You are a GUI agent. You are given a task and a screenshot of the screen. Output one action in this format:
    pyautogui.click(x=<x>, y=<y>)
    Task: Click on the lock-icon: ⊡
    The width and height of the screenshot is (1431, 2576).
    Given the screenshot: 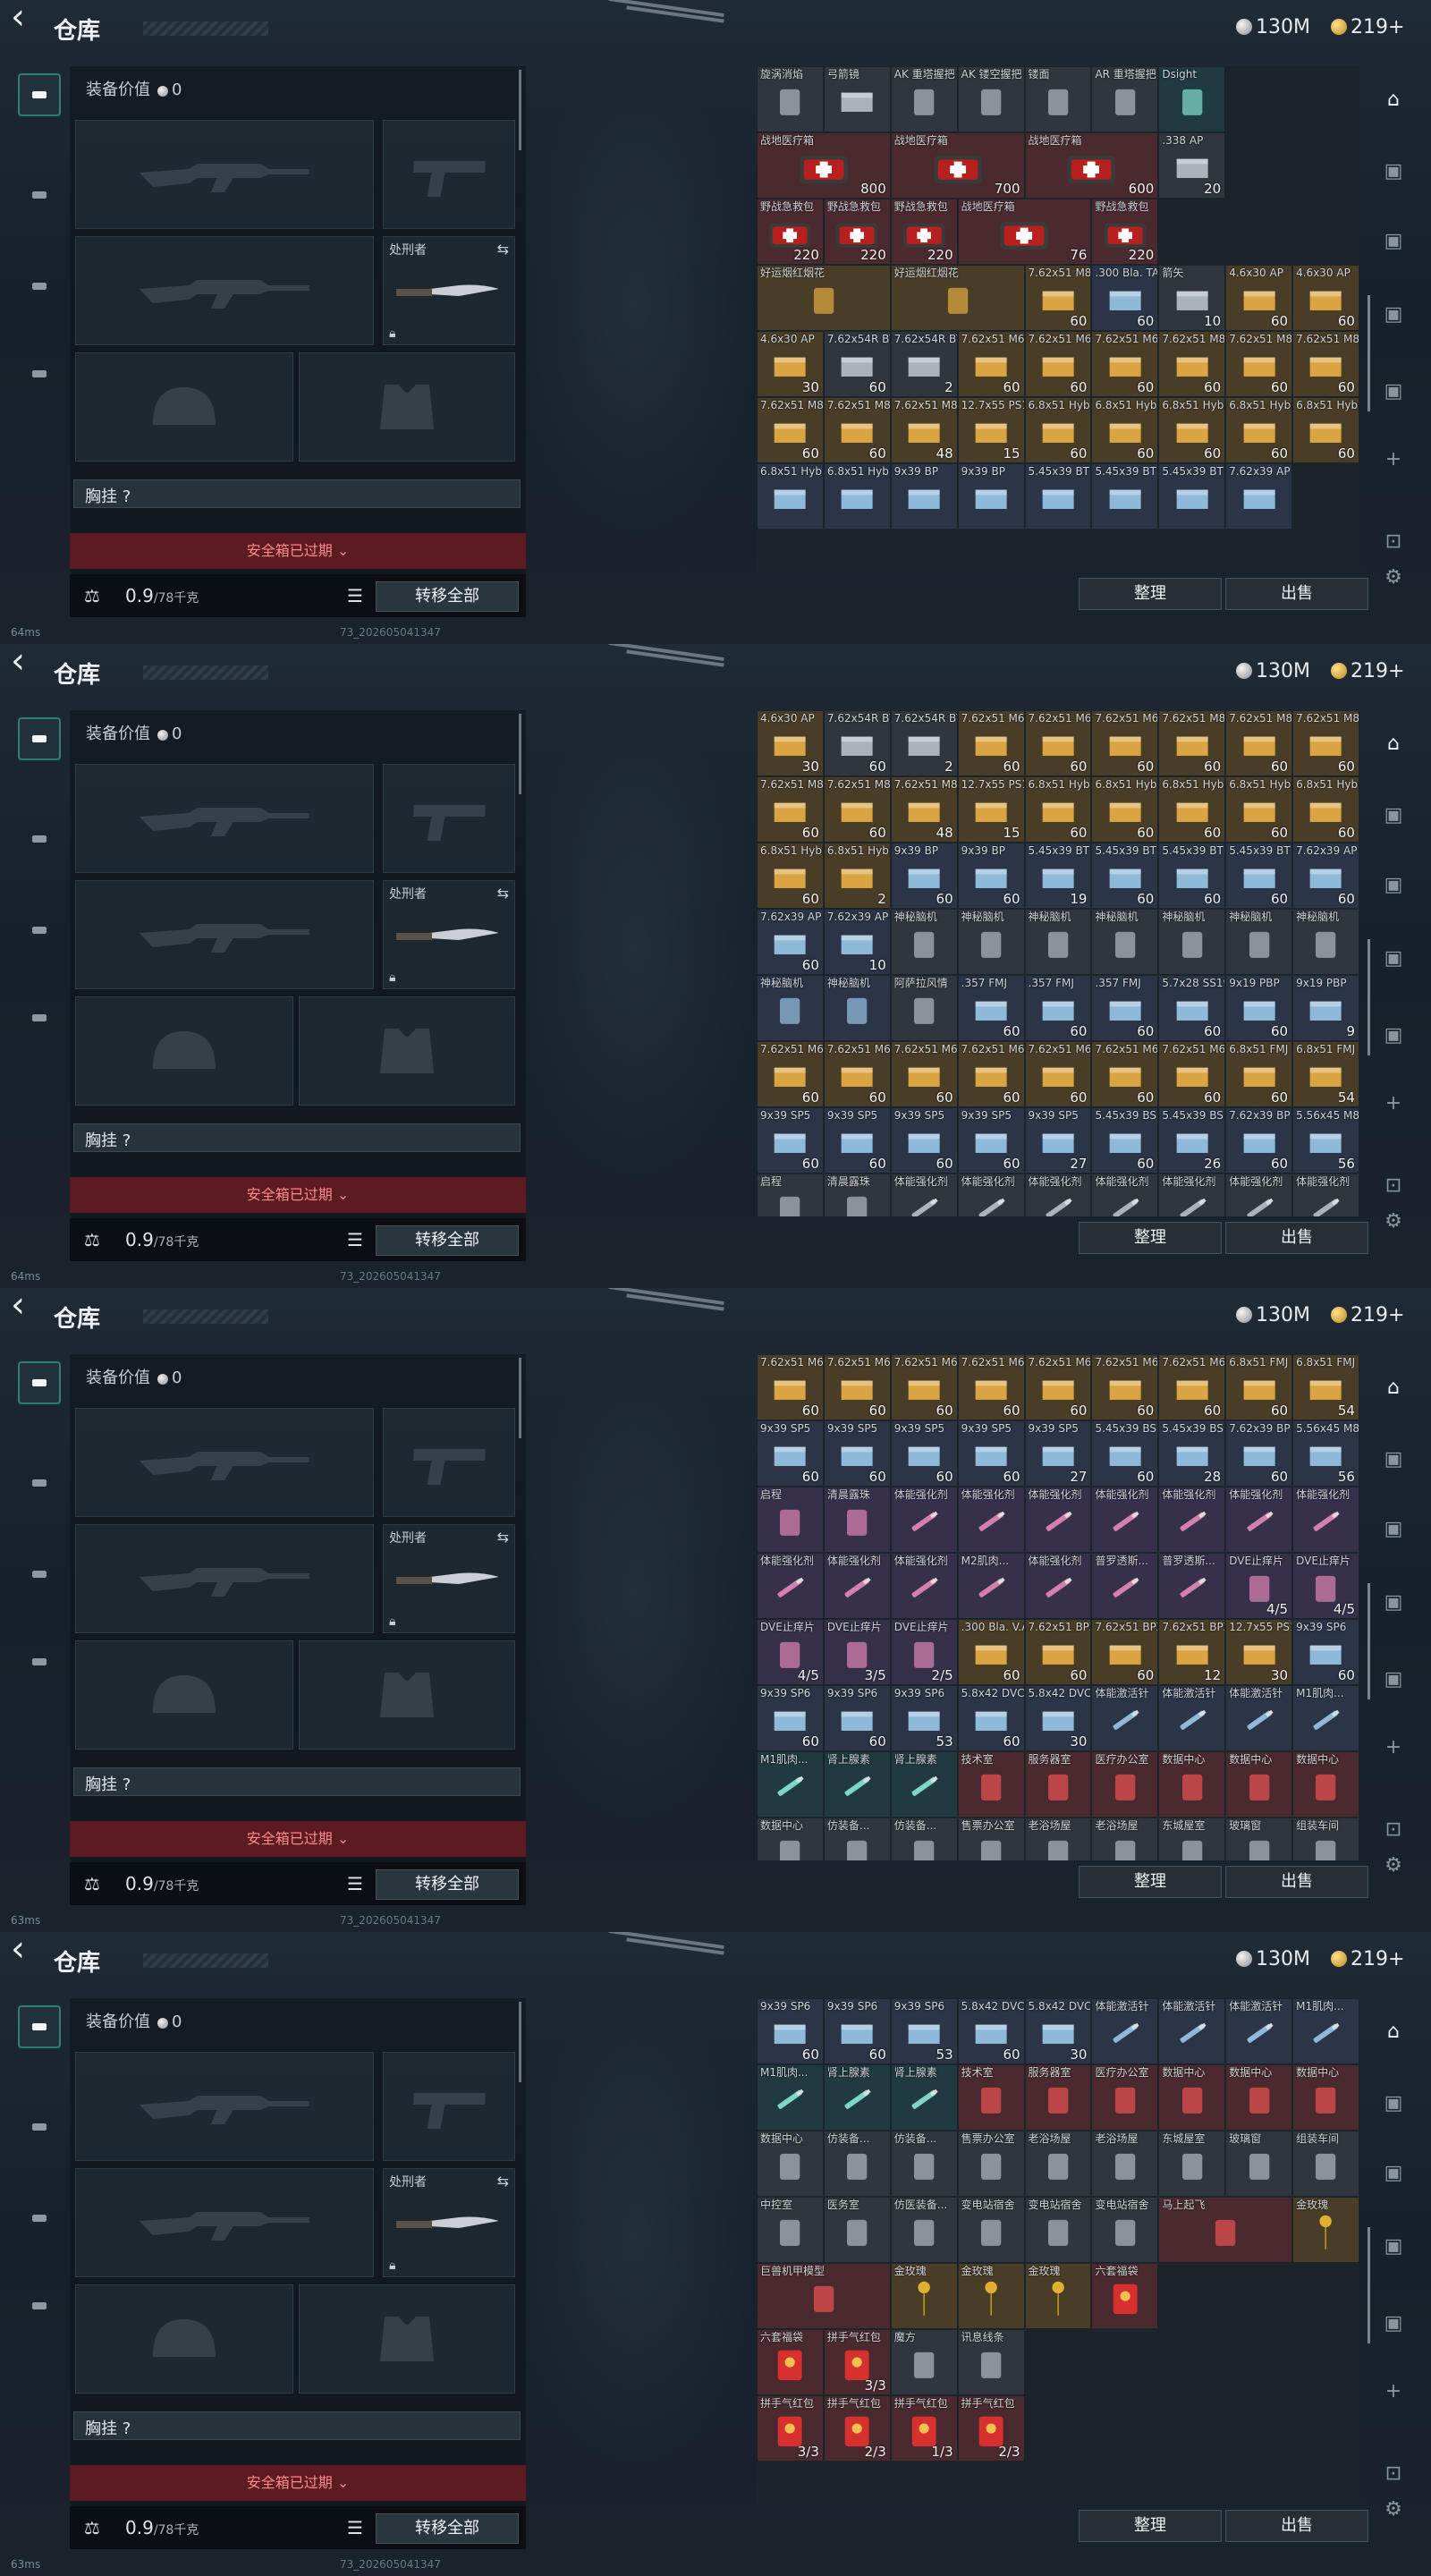 What is the action you would take?
    pyautogui.click(x=1394, y=2474)
    